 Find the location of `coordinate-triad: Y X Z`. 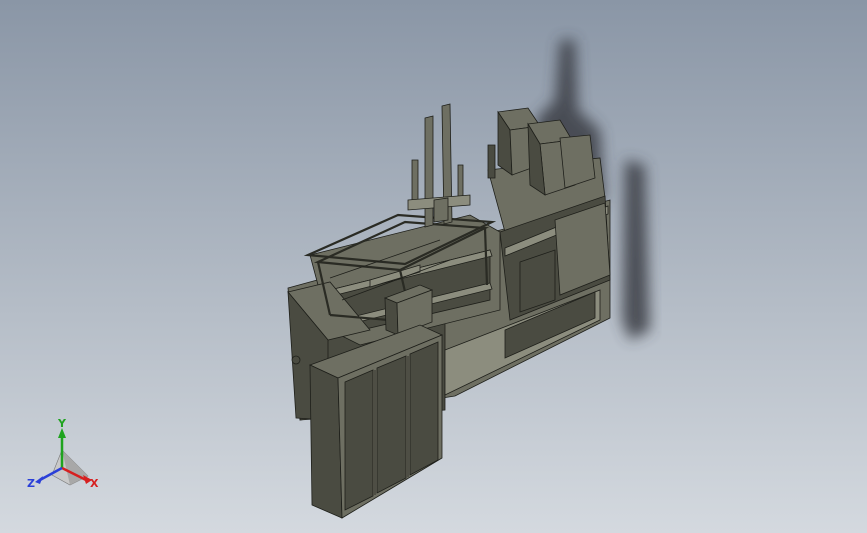

coordinate-triad: Y X Z is located at coordinates (63, 453).